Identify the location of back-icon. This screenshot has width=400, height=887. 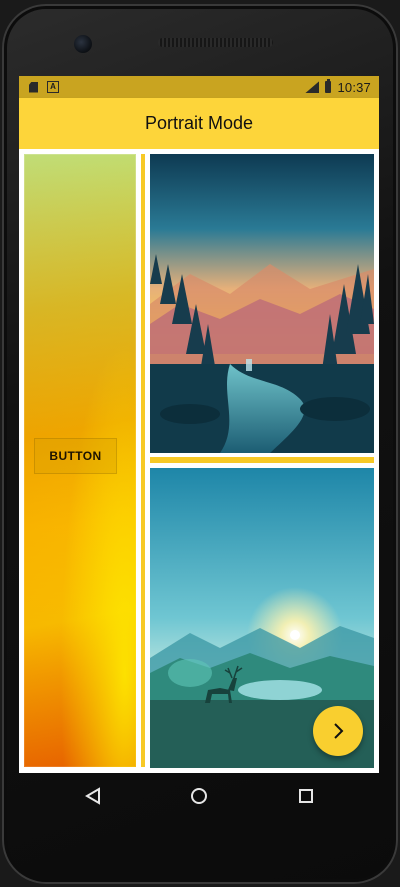
(92, 796).